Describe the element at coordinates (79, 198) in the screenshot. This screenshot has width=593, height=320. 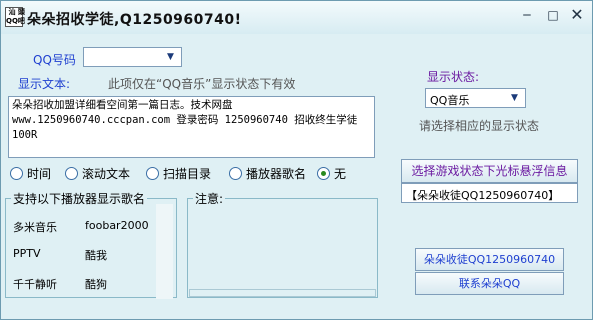
I see `players-group-title: 支持以下播放器显示歌名` at that location.